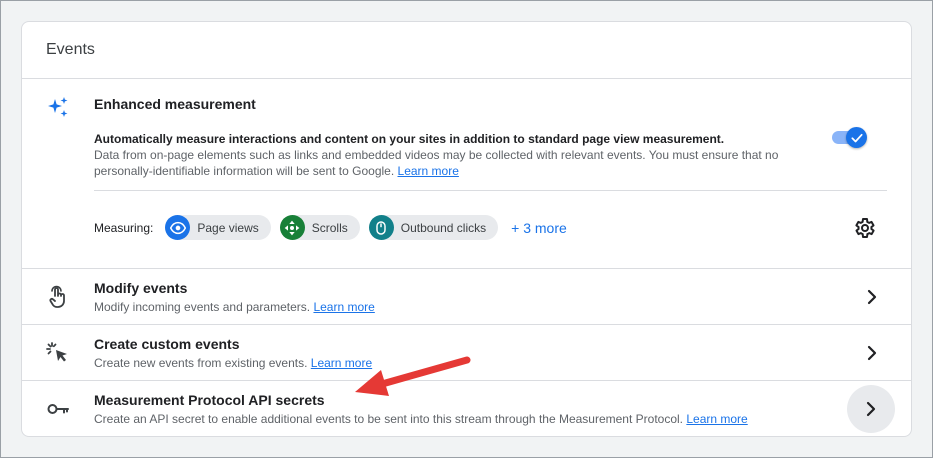 The image size is (933, 458). I want to click on modify-events-learn-more-link: Learn more, so click(343, 307).